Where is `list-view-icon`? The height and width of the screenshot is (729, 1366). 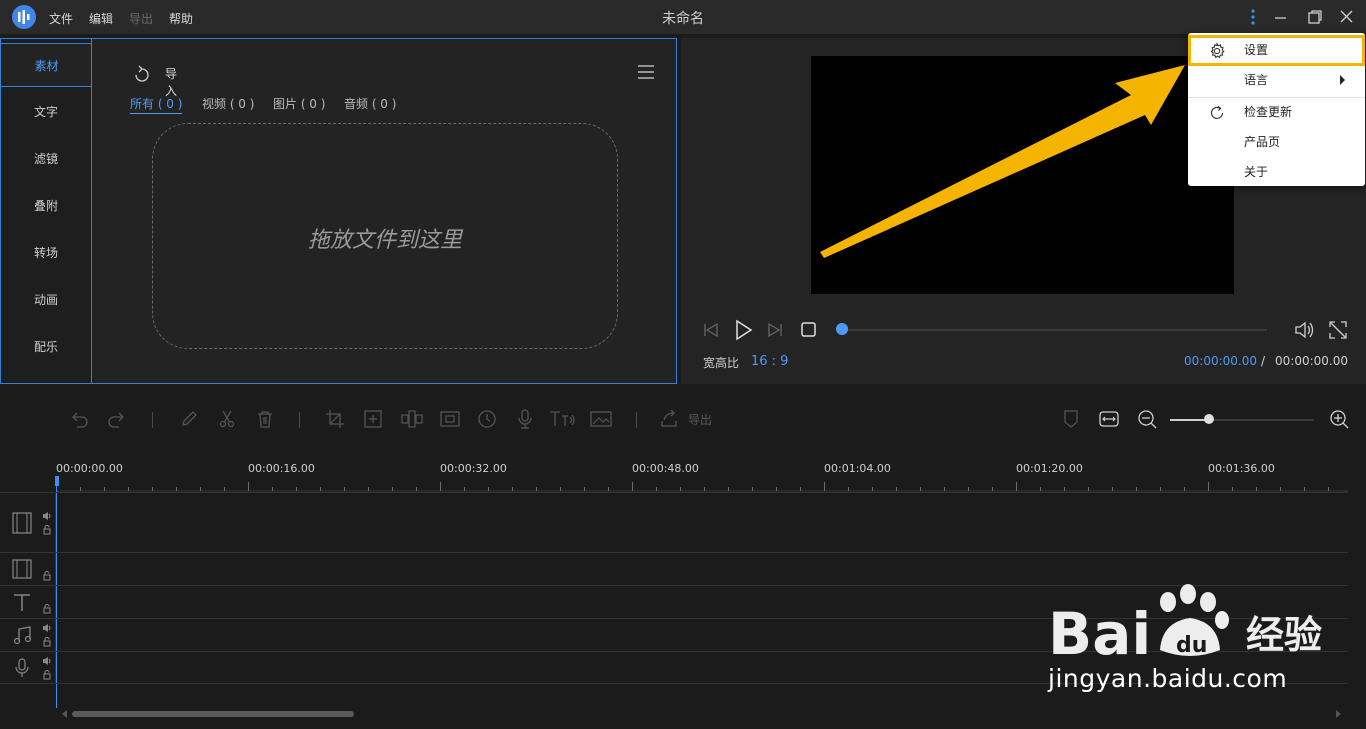
list-view-icon is located at coordinates (646, 73).